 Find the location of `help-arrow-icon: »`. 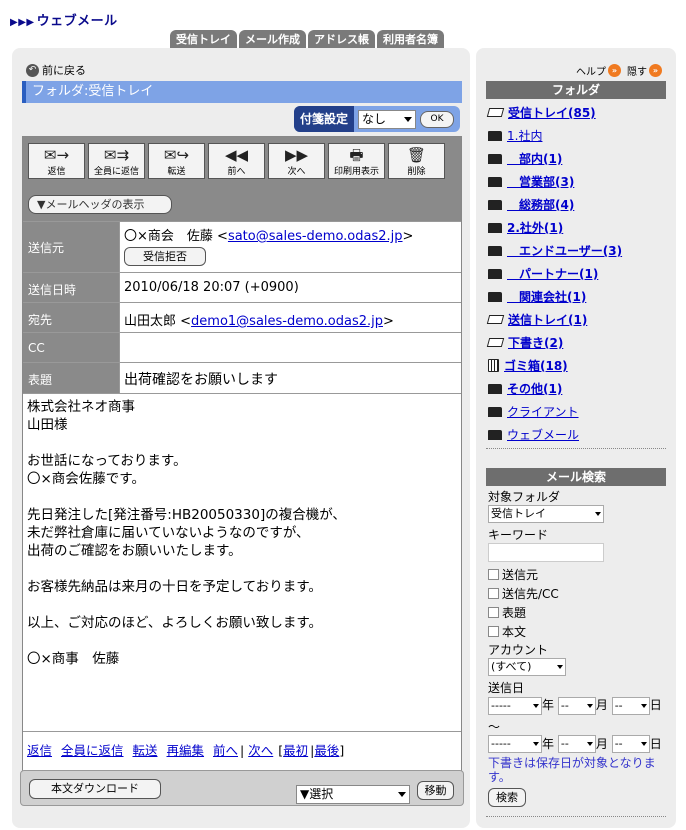

help-arrow-icon: » is located at coordinates (614, 70).